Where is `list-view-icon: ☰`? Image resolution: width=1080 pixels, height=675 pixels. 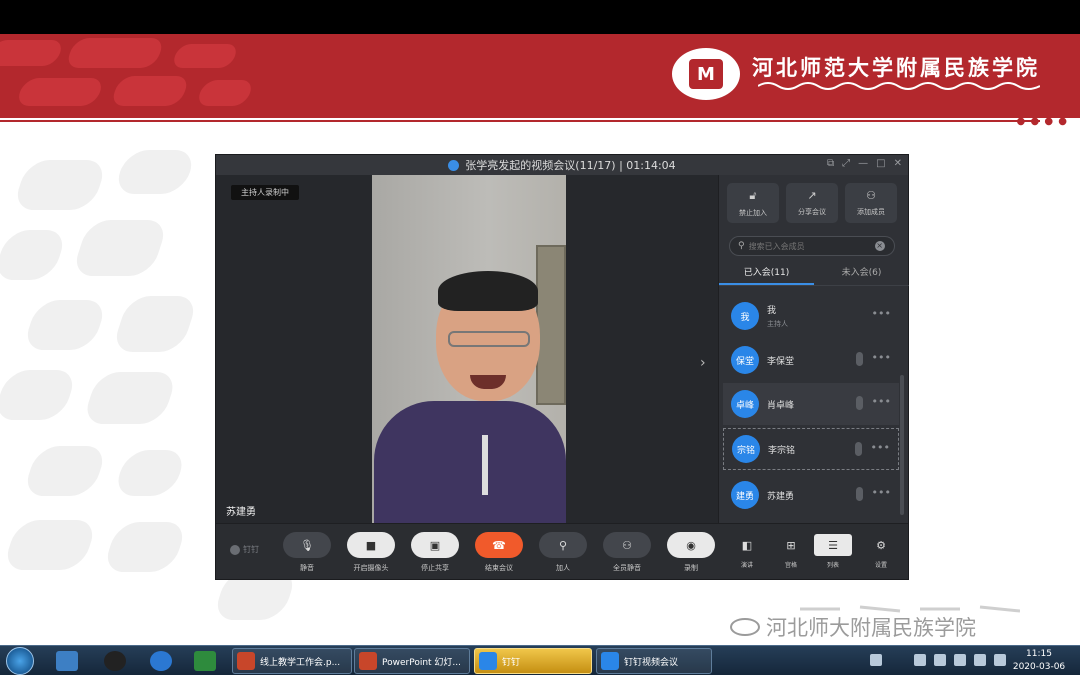
list-view-icon: ☰ is located at coordinates (833, 545).